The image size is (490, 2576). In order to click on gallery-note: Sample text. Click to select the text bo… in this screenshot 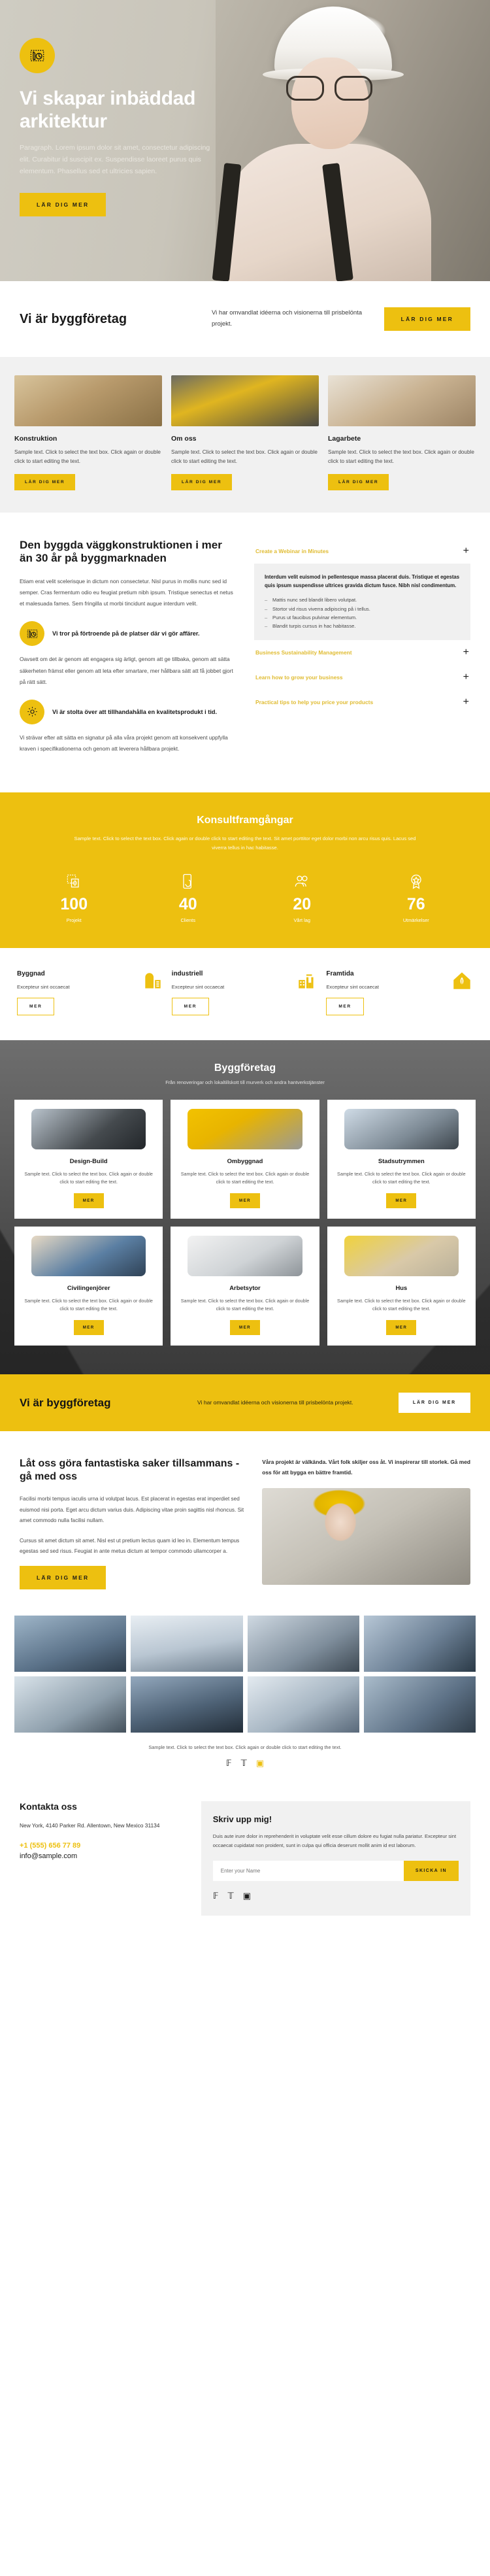, I will do `click(245, 1747)`.